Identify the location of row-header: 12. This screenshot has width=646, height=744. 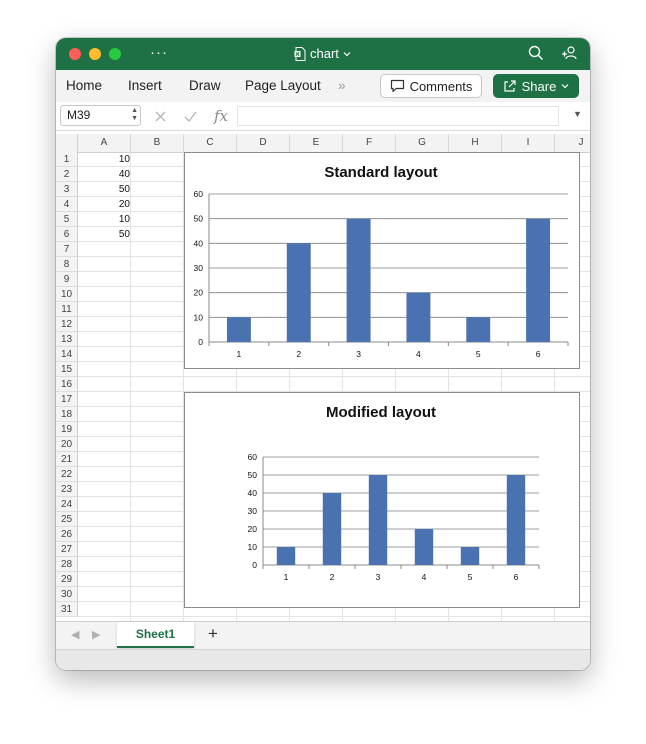
(67, 324).